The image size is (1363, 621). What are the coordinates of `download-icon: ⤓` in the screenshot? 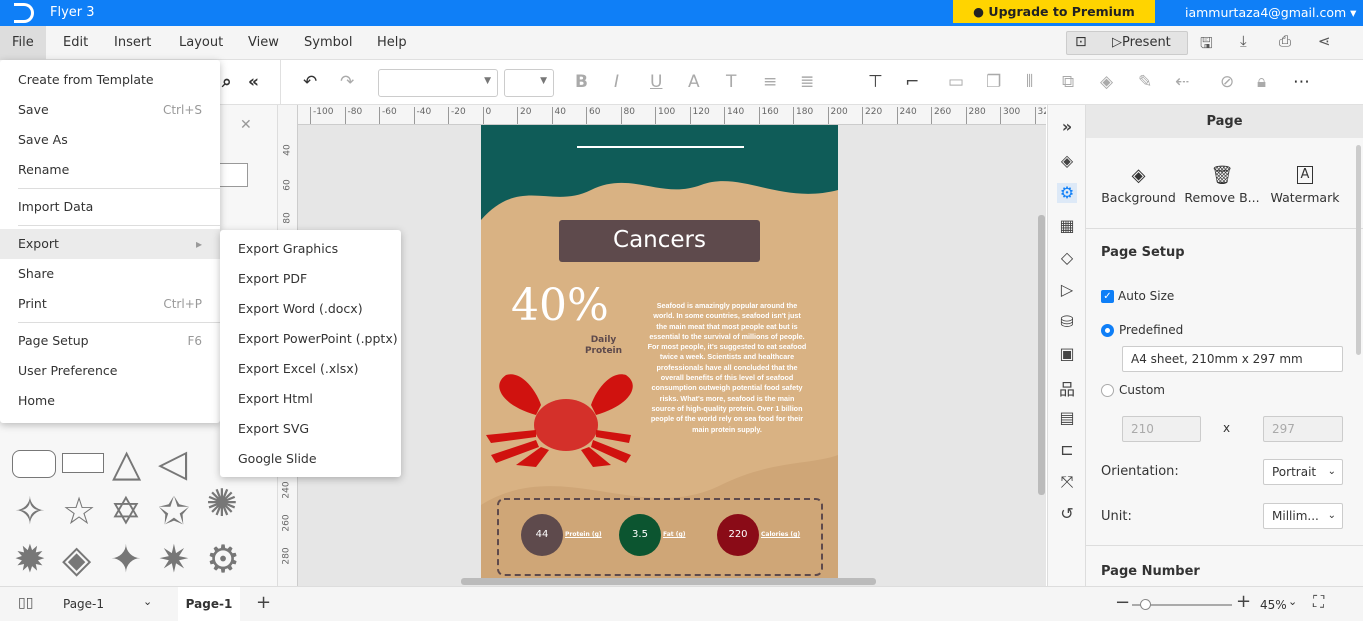 It's located at (1243, 41).